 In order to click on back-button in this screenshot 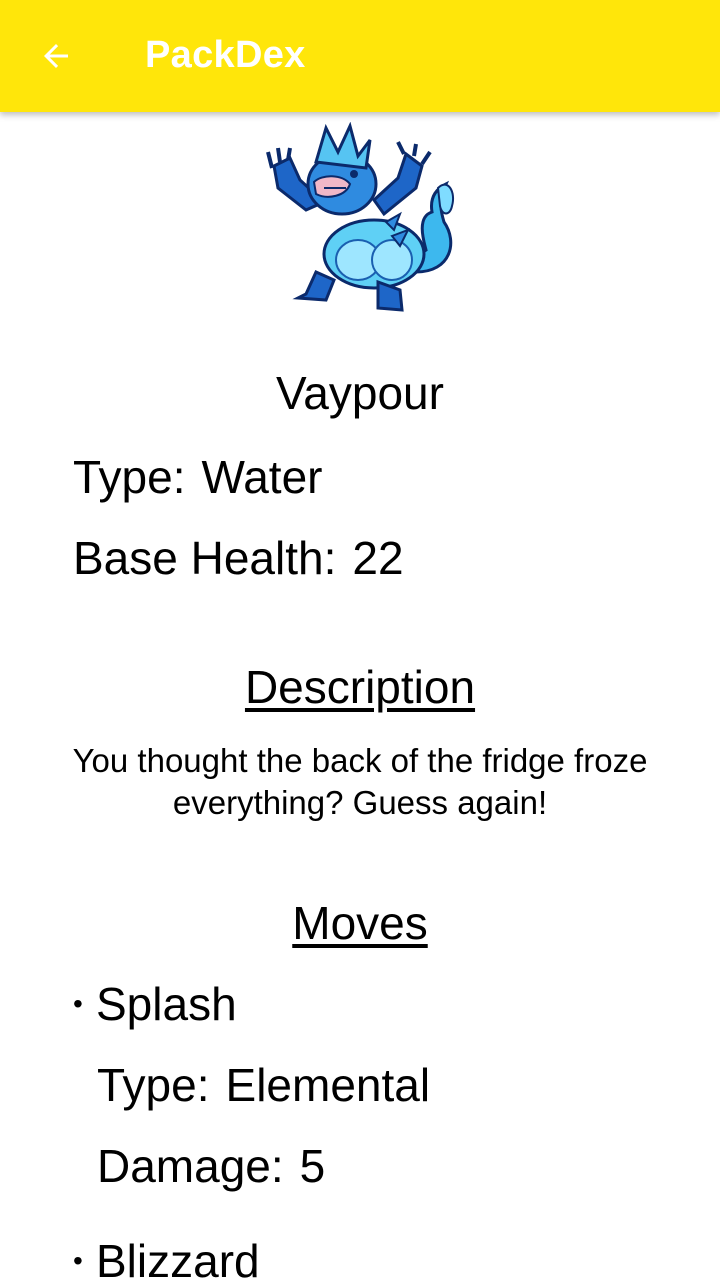, I will do `click(56, 56)`.